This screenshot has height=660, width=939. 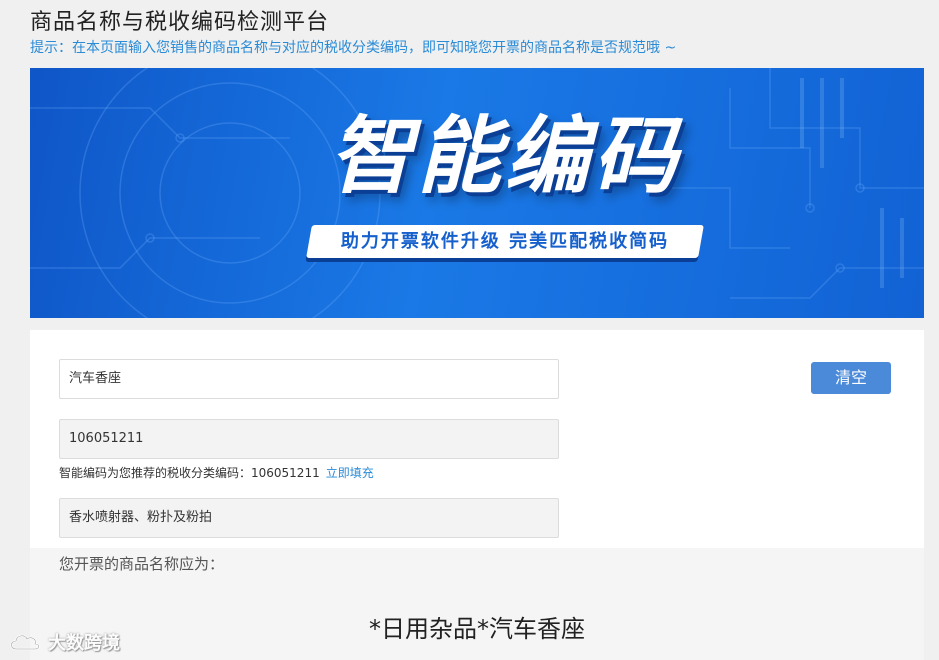 I want to click on page-title: 商品名称与税收编码检测平台, so click(x=180, y=22).